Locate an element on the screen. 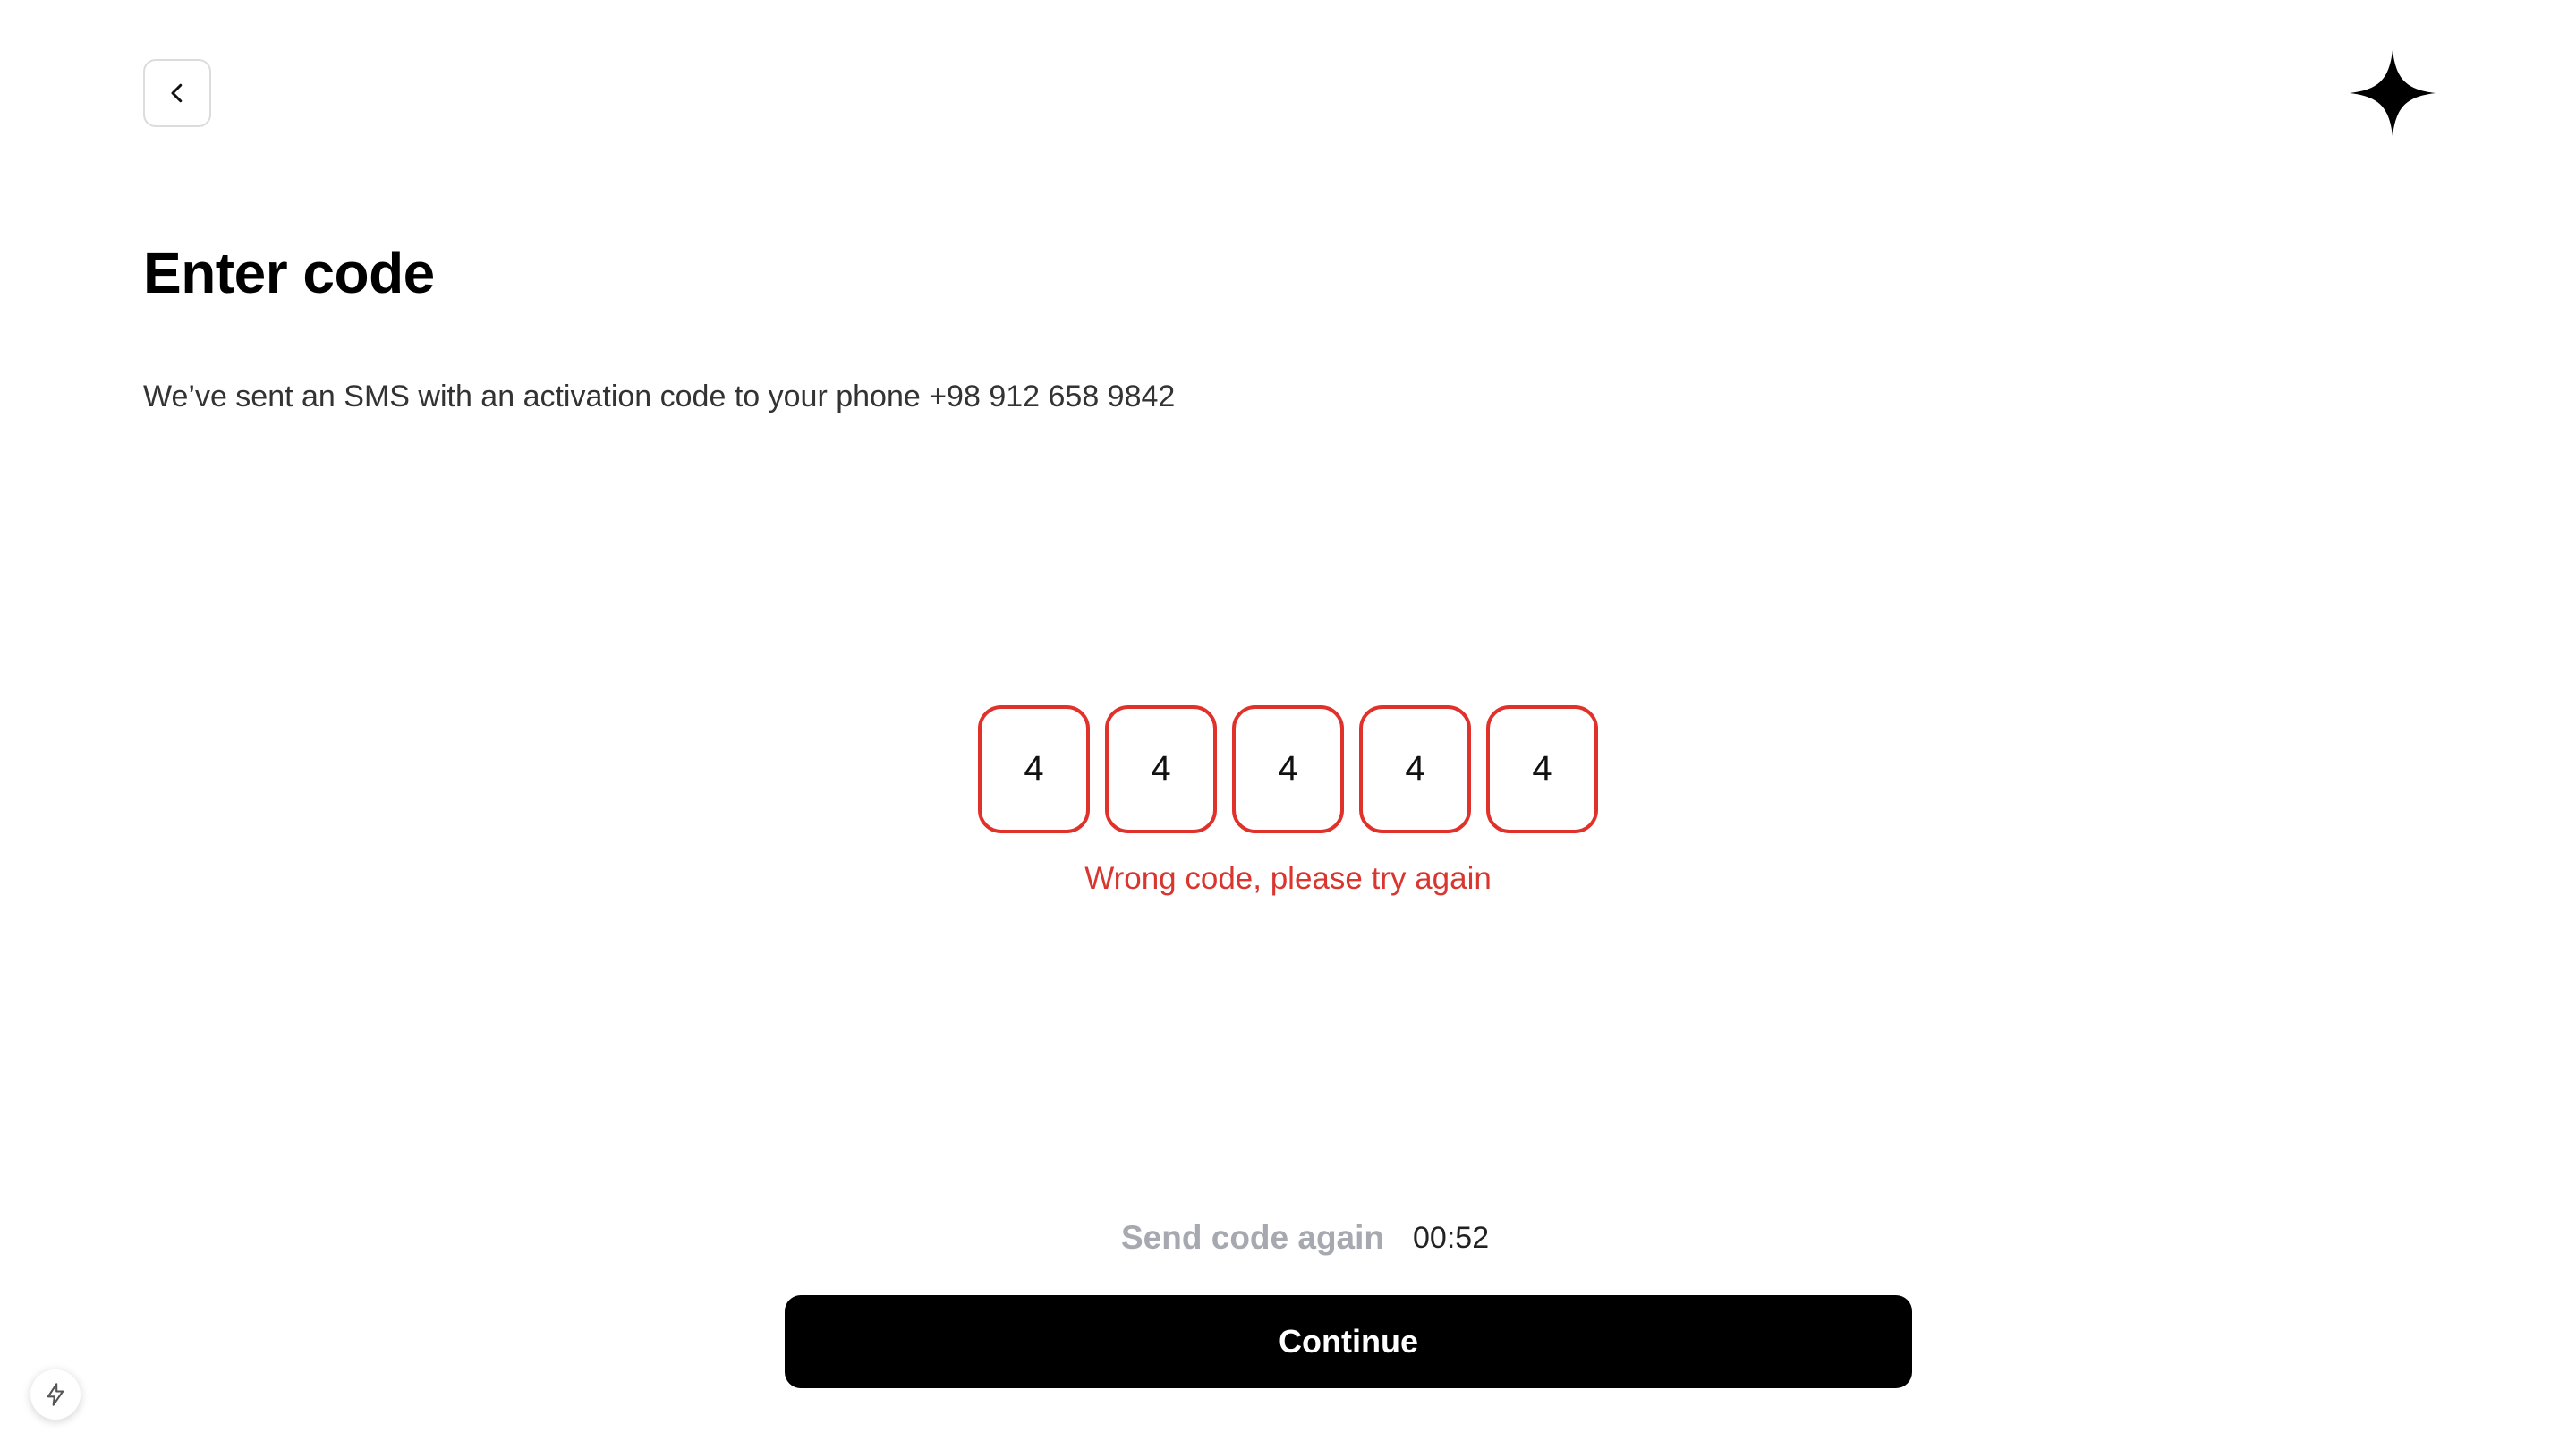  code-digit-1: 4 is located at coordinates (1034, 769).